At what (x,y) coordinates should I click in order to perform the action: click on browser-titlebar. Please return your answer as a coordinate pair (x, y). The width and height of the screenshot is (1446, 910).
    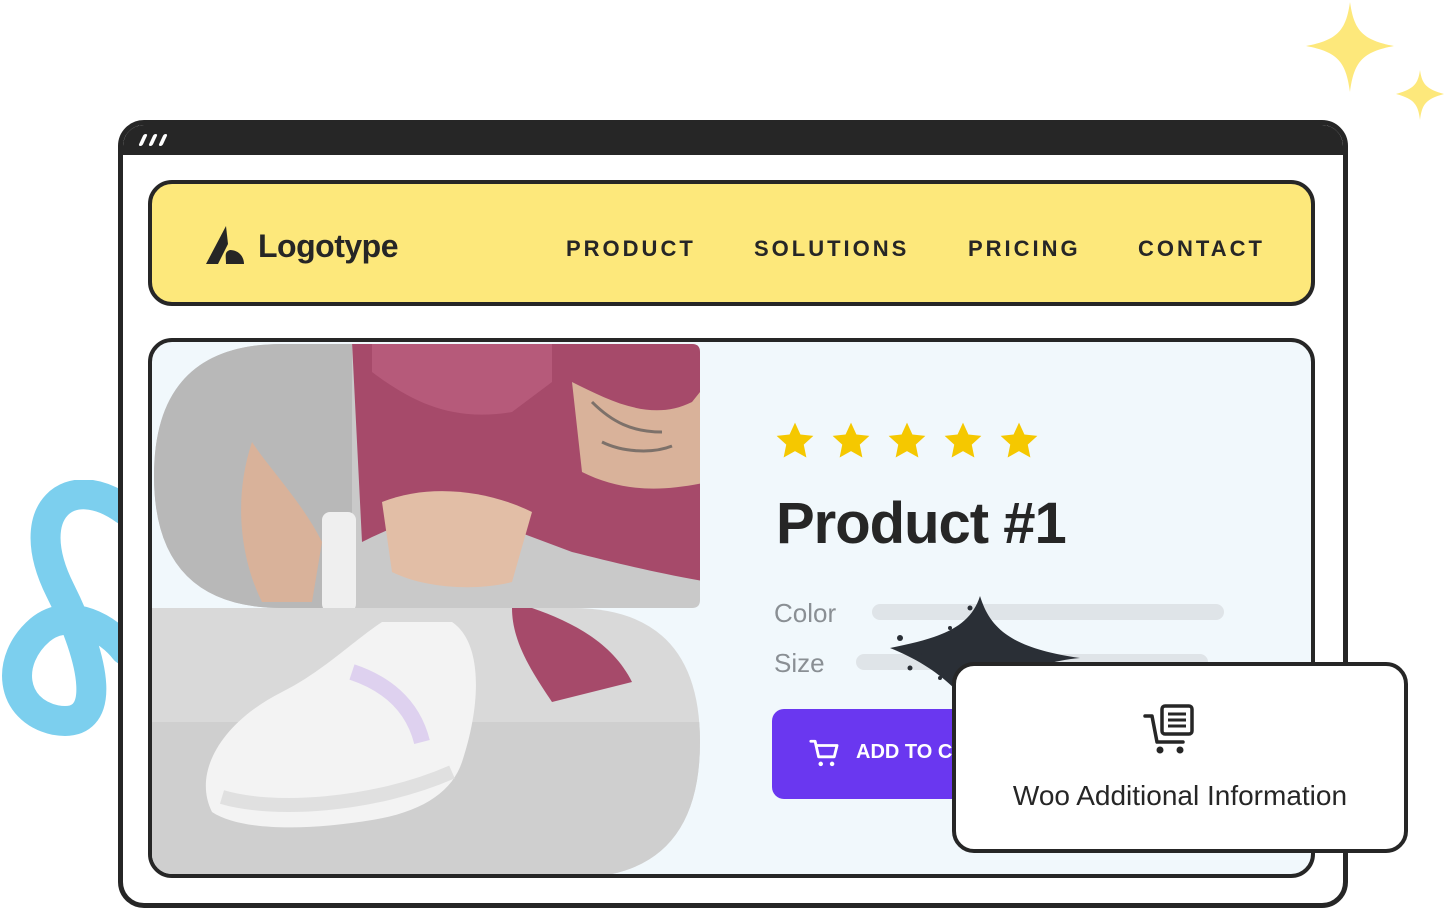
    Looking at the image, I should click on (733, 140).